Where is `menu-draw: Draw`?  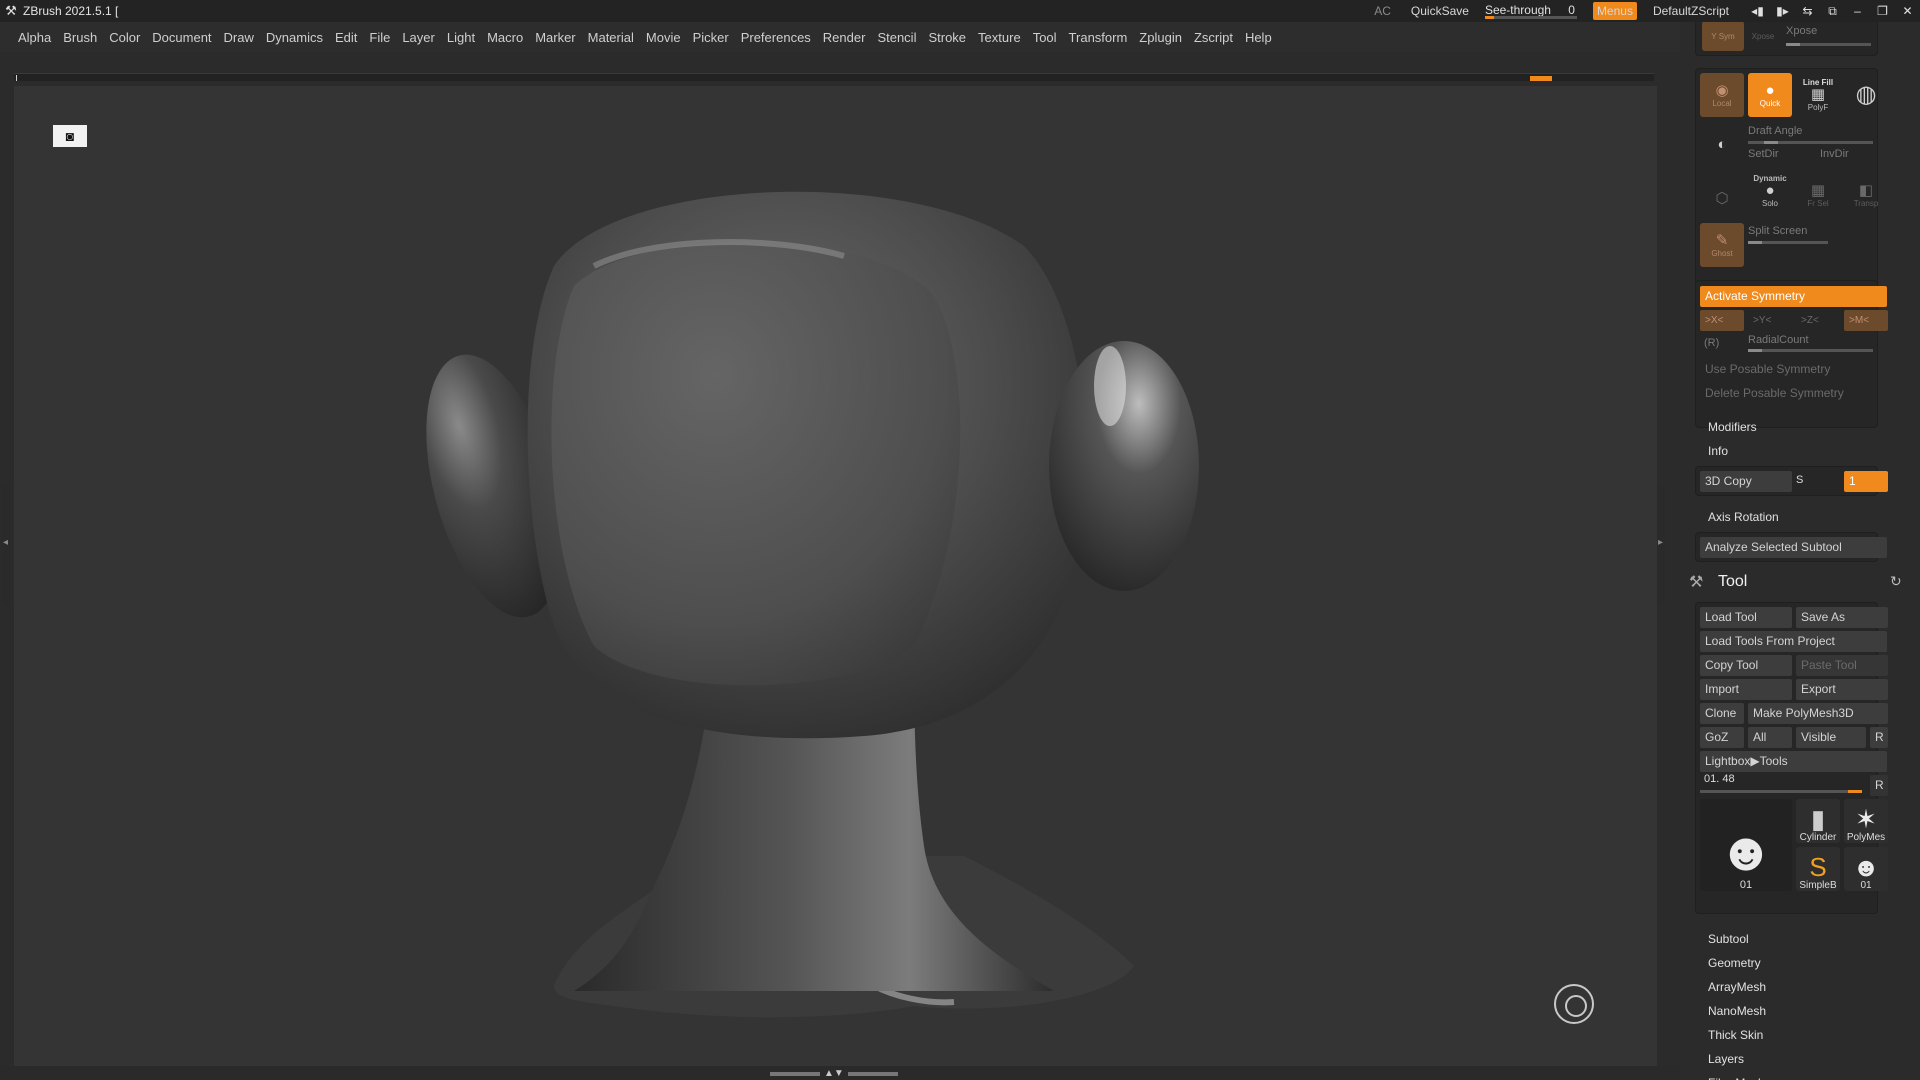
menu-draw: Draw is located at coordinates (239, 37).